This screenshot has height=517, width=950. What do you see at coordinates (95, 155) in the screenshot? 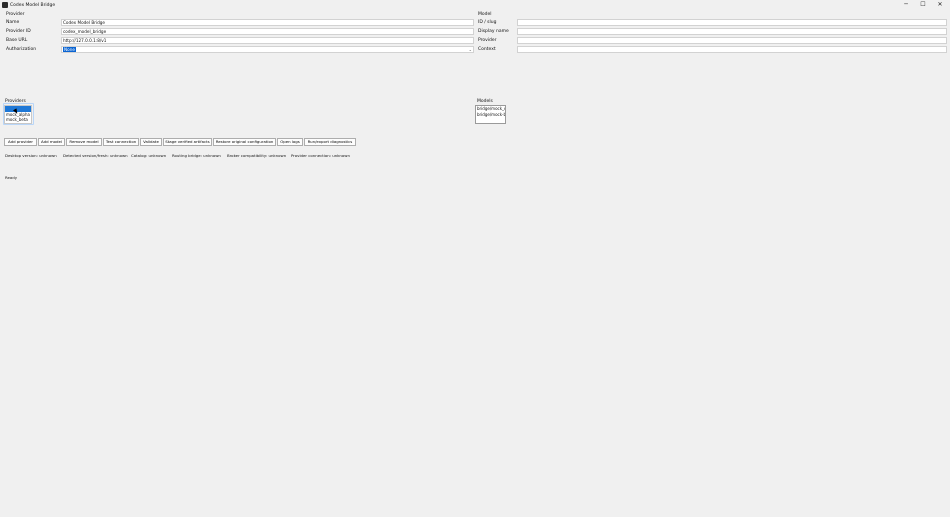
I see `detected-version-status: Detected version/fresh: unknown` at bounding box center [95, 155].